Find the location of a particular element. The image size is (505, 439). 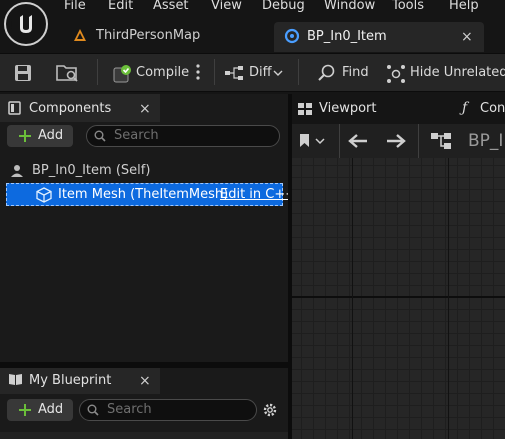

components-close-icon: × is located at coordinates (145, 109).